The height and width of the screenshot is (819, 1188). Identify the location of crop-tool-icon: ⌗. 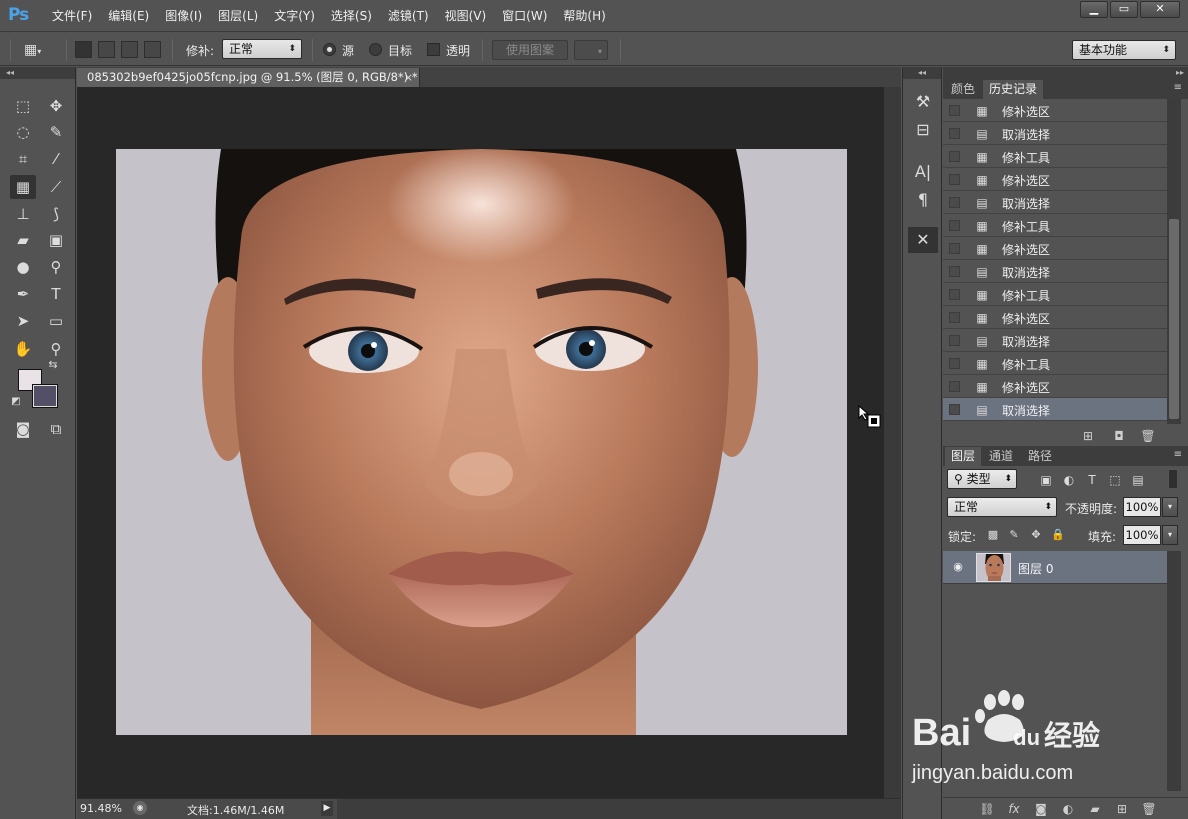
(23, 159).